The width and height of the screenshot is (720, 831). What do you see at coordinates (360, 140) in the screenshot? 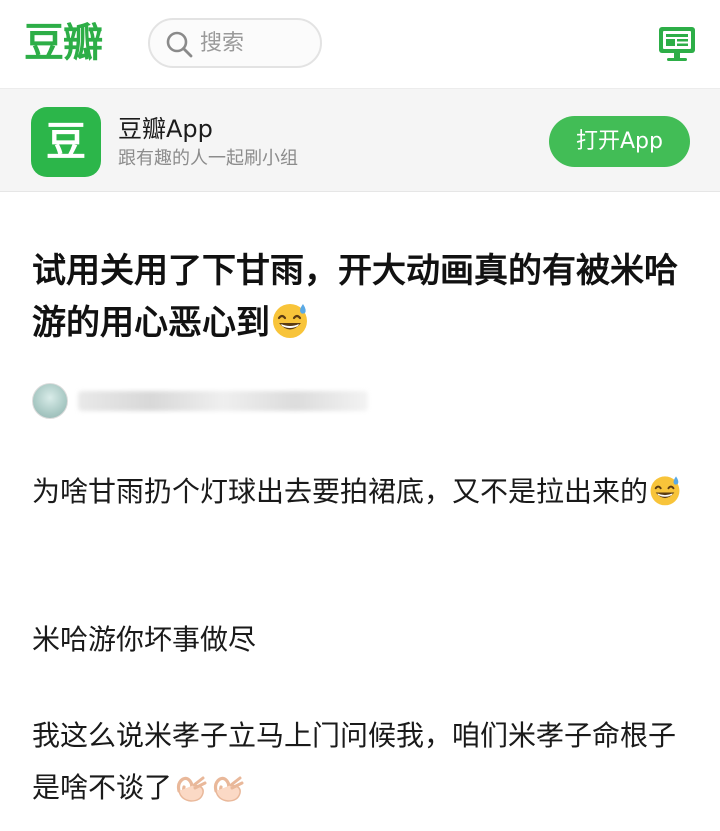
I see `app-banner: 豆 豆瓣App 跟有趣的人一起刷小组 打开App` at bounding box center [360, 140].